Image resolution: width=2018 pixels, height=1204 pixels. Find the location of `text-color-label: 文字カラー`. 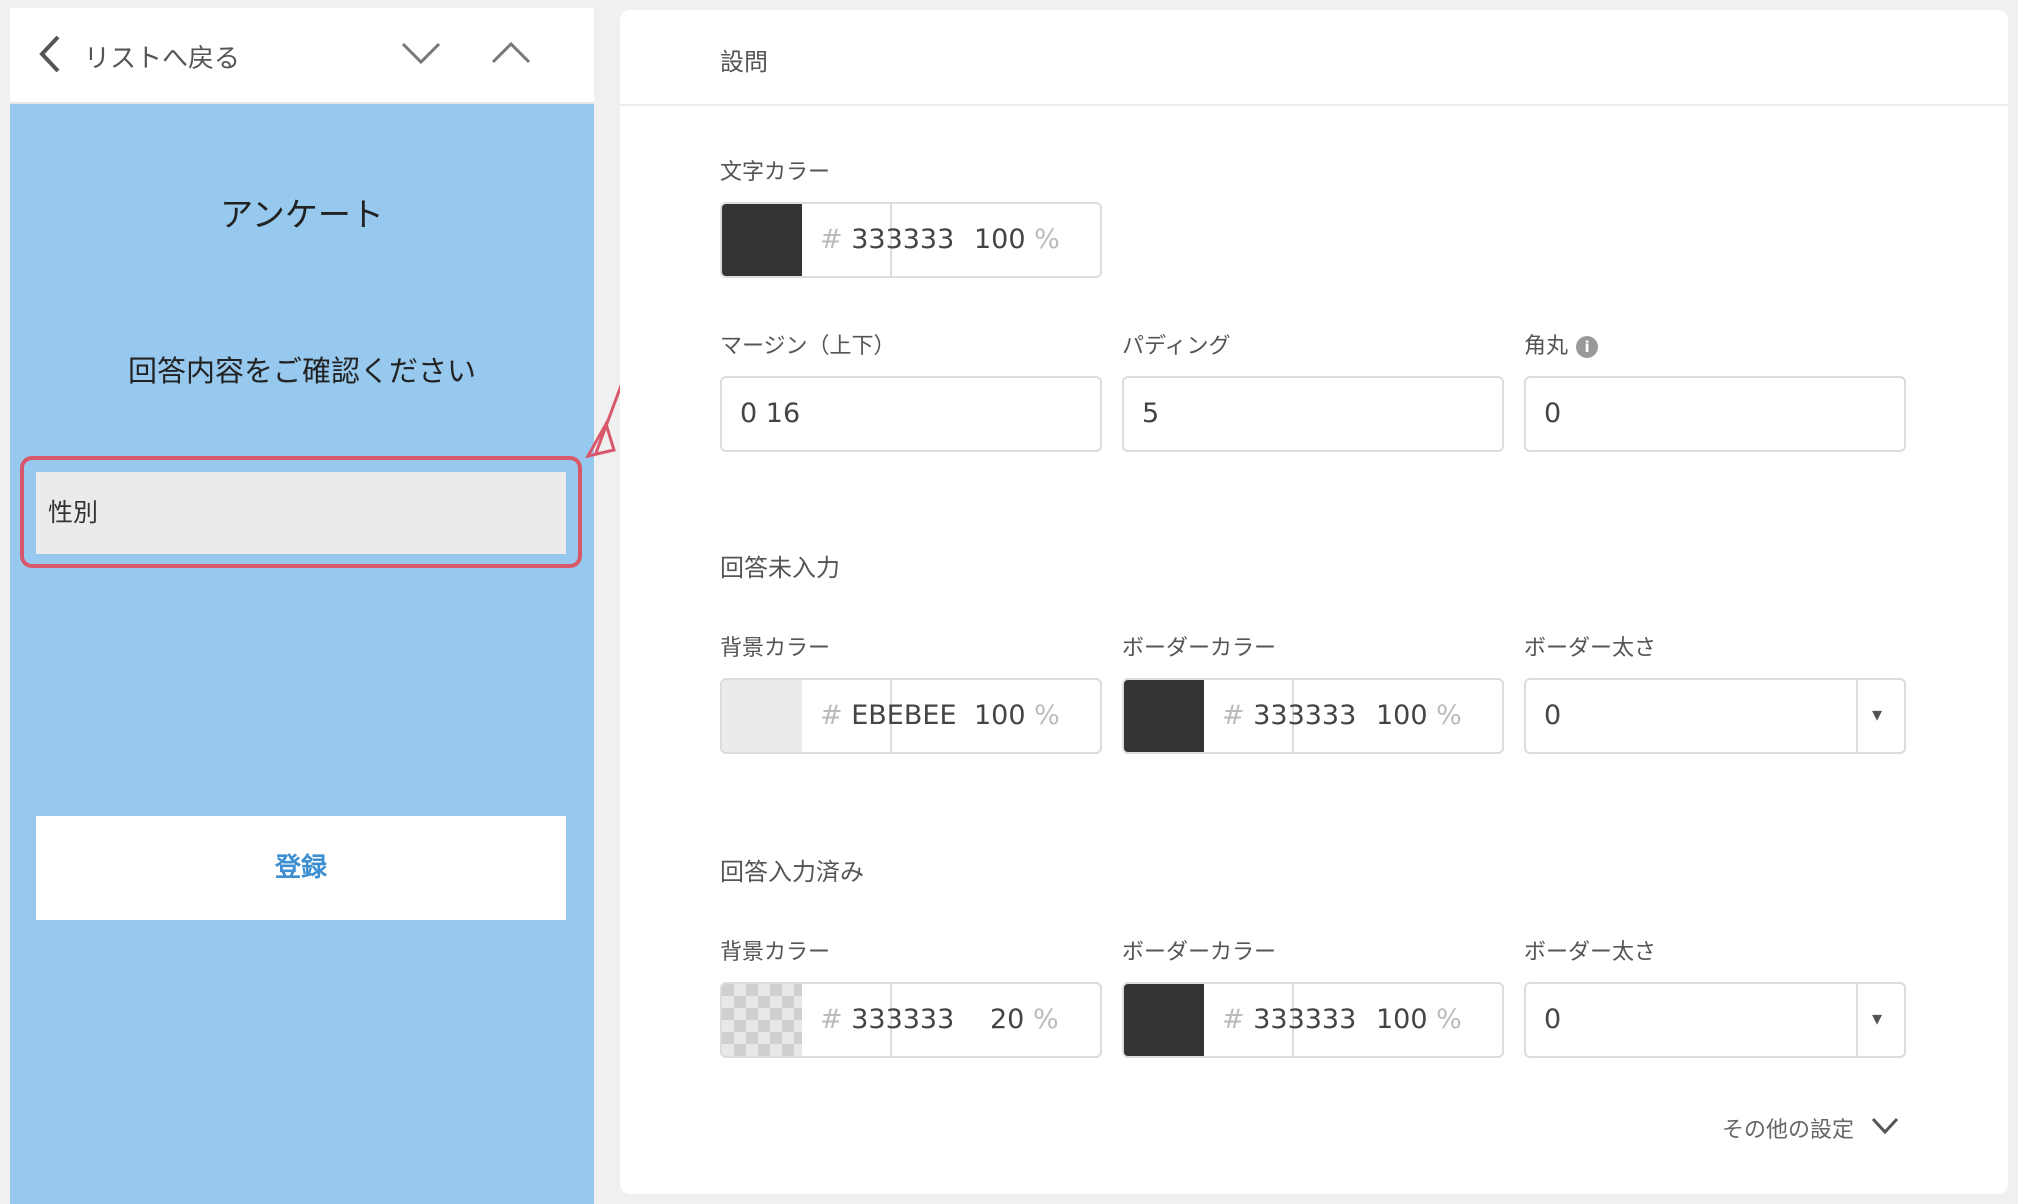

text-color-label: 文字カラー is located at coordinates (775, 172).